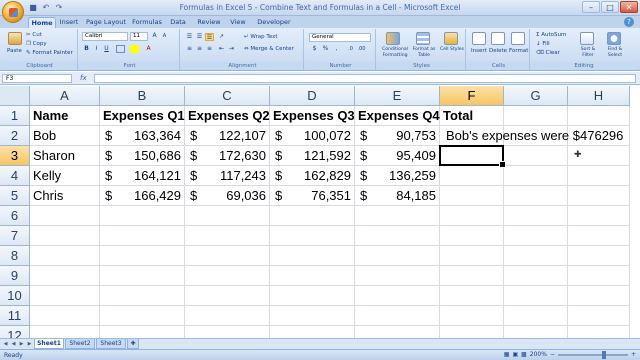 The height and width of the screenshot is (360, 640). What do you see at coordinates (274, 22) in the screenshot?
I see `tab-developer: Developer` at bounding box center [274, 22].